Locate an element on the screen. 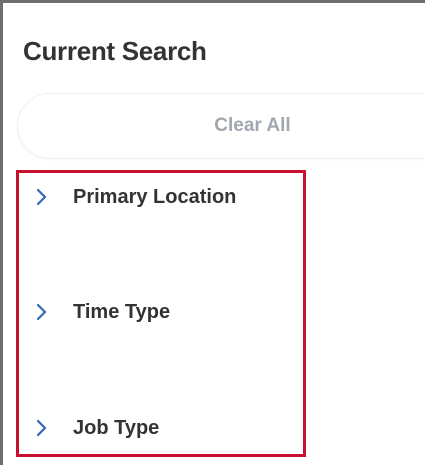 This screenshot has height=465, width=425. facet-label: Job Type is located at coordinates (116, 427).